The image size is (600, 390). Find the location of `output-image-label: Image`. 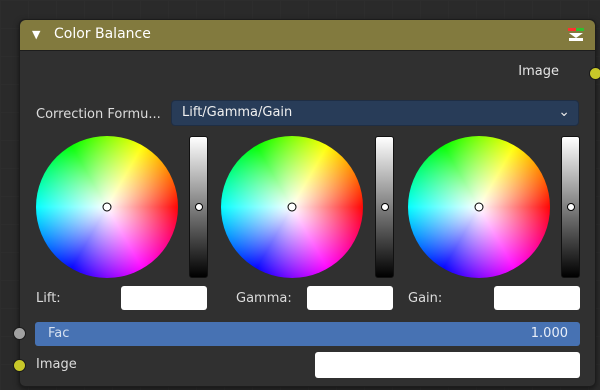

output-image-label: Image is located at coordinates (538, 71).